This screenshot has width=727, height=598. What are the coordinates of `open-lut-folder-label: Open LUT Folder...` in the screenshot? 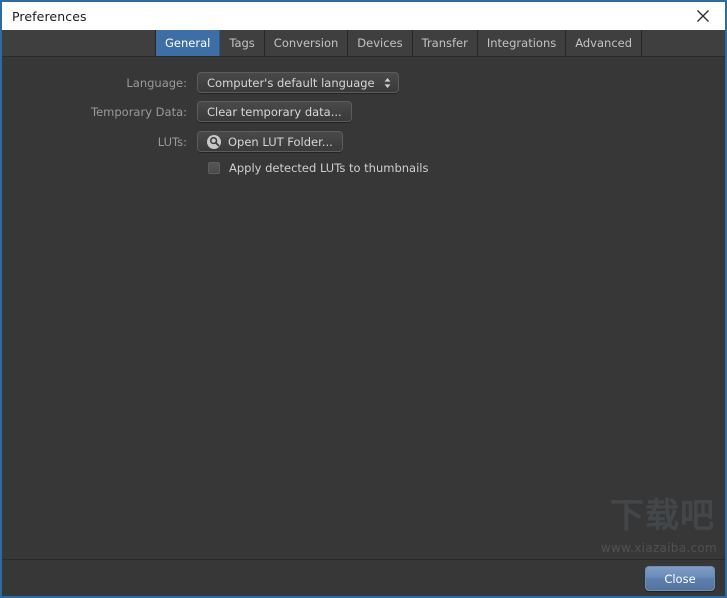 It's located at (280, 141).